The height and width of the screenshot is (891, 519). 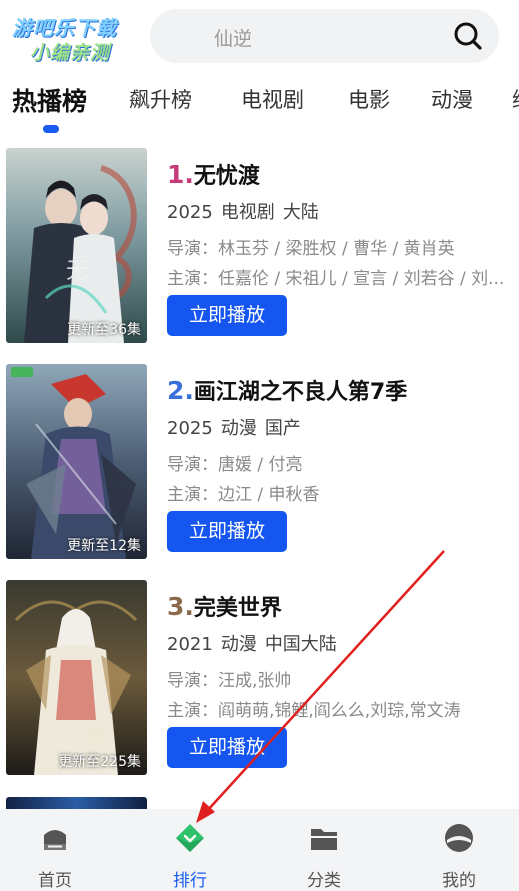 I want to click on tab-tv-series: 电视剧, so click(x=272, y=99).